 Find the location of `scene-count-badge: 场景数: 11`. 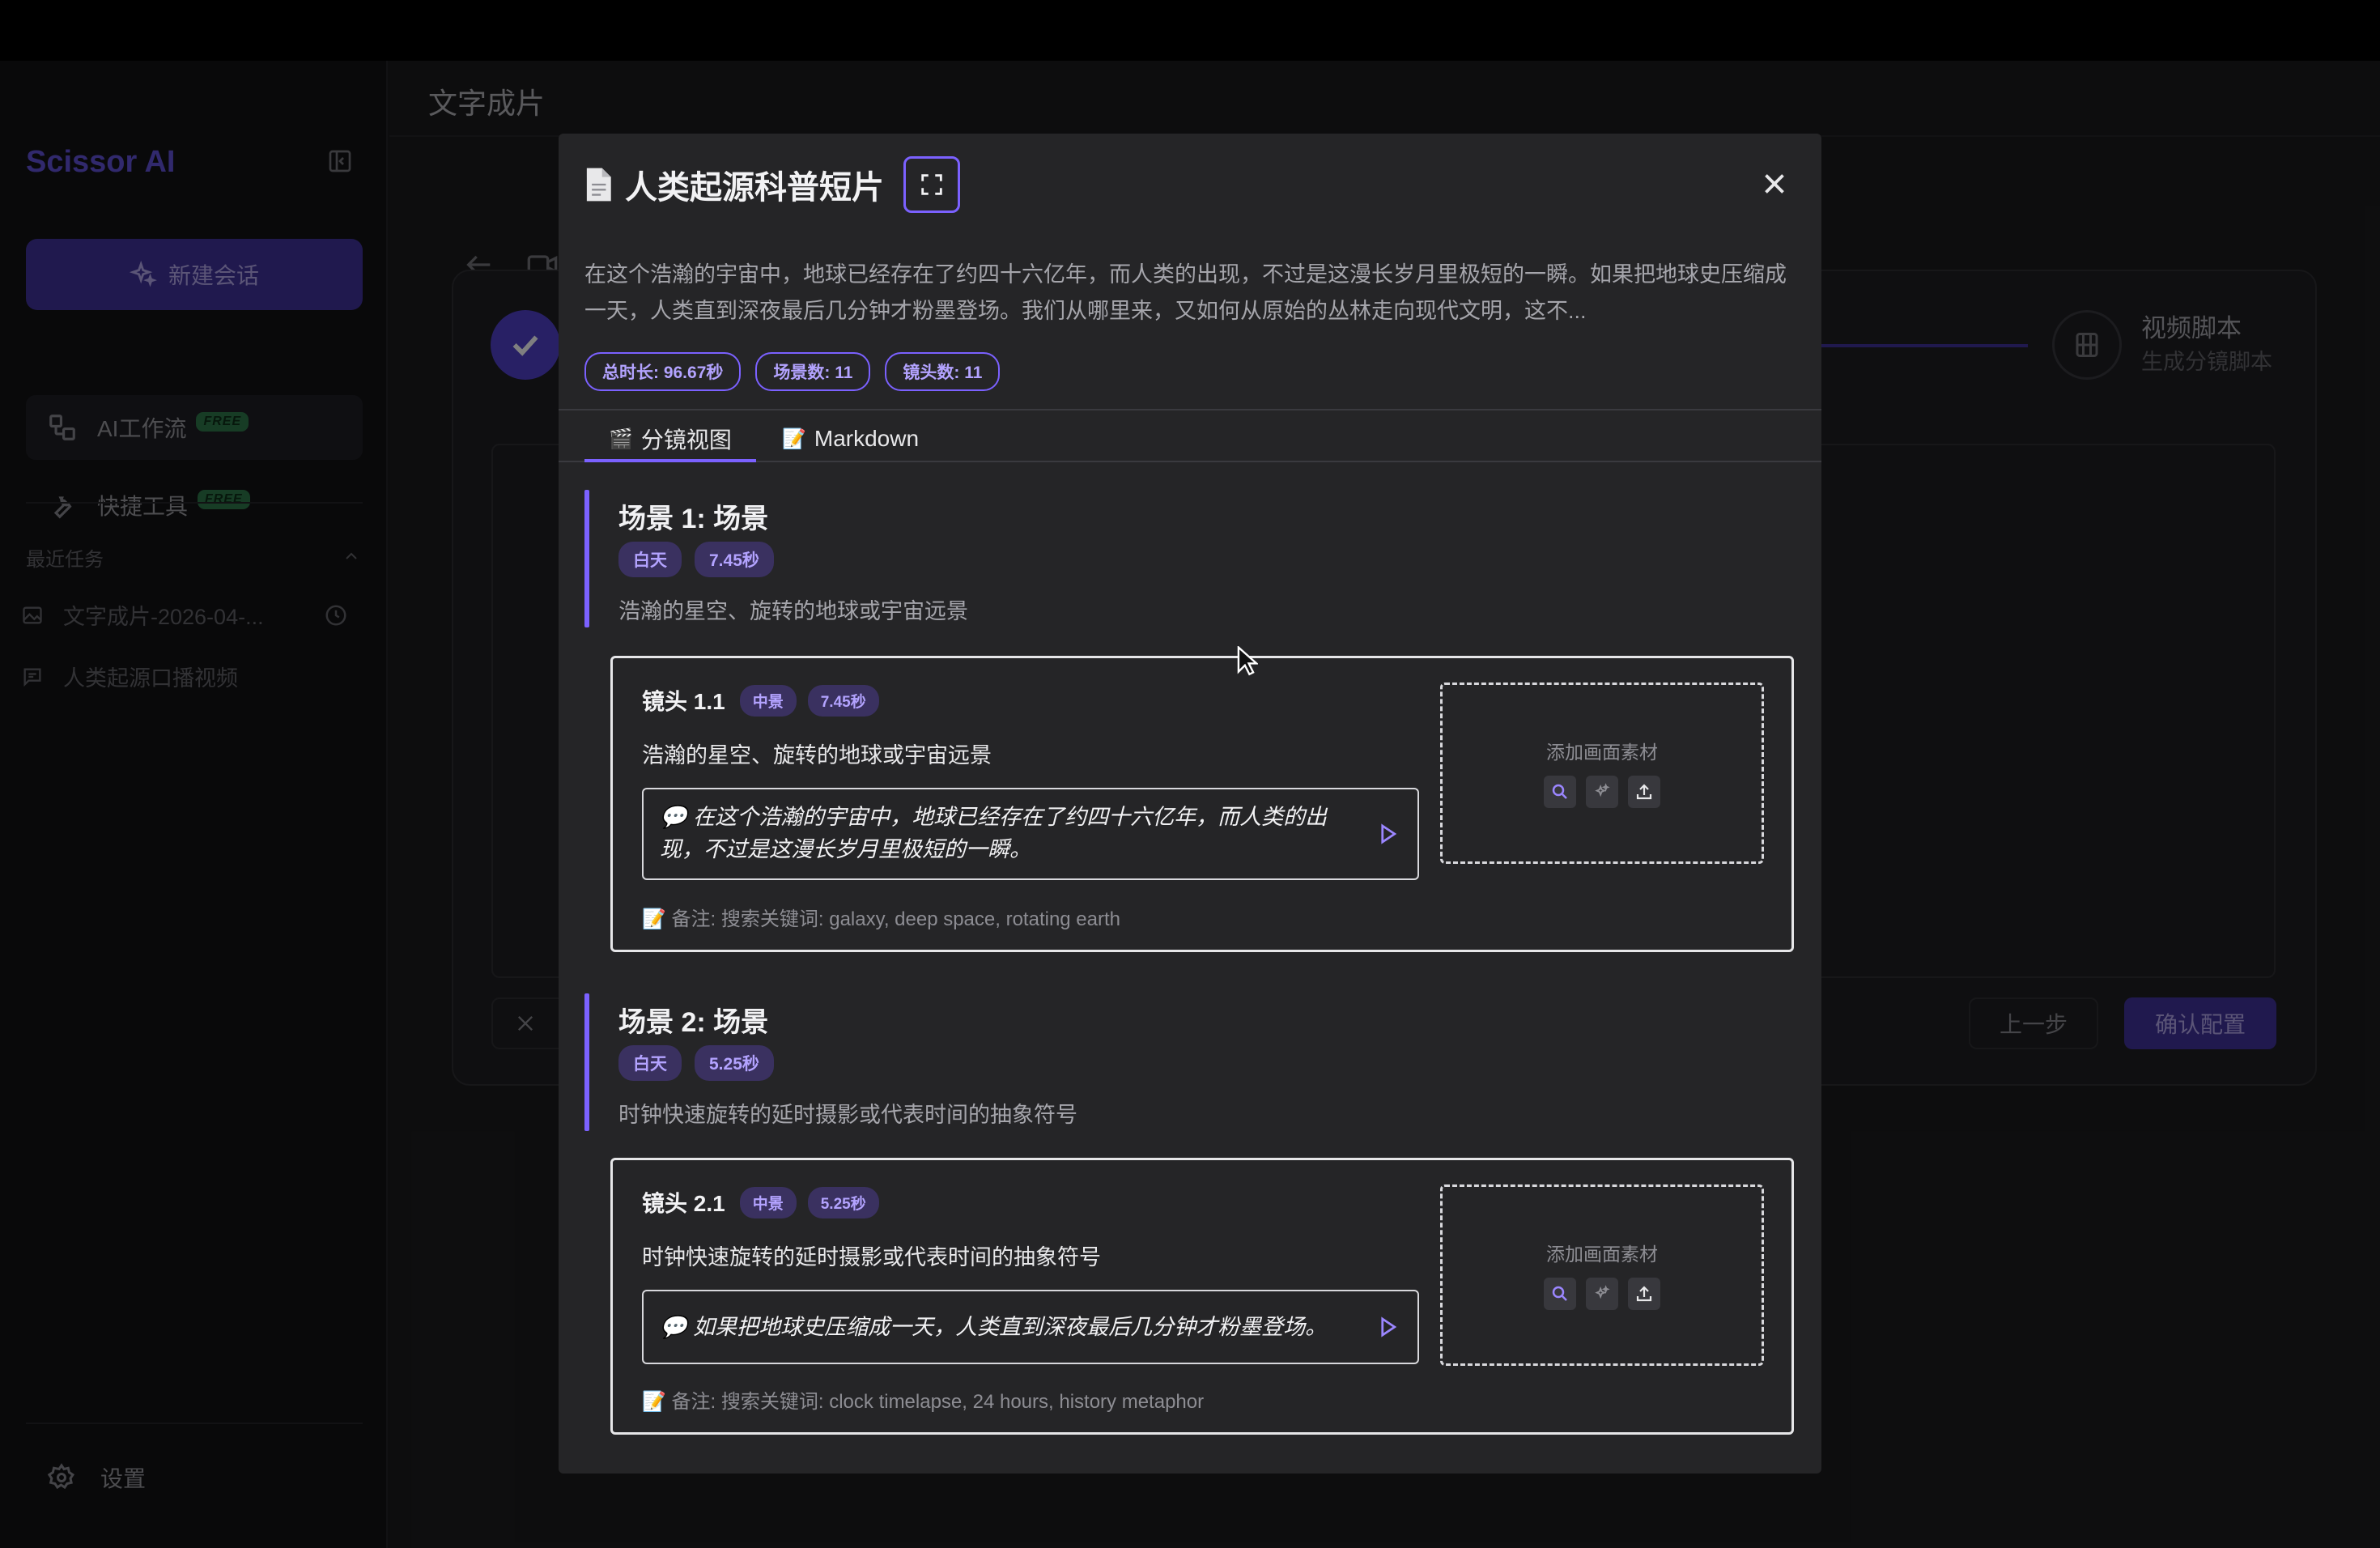

scene-count-badge: 场景数: 11 is located at coordinates (813, 372).